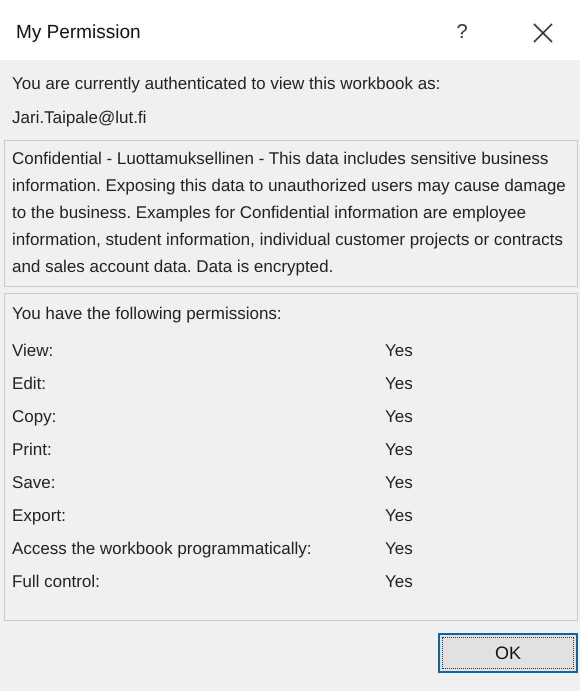  I want to click on permission-label: Copy:, so click(35, 417).